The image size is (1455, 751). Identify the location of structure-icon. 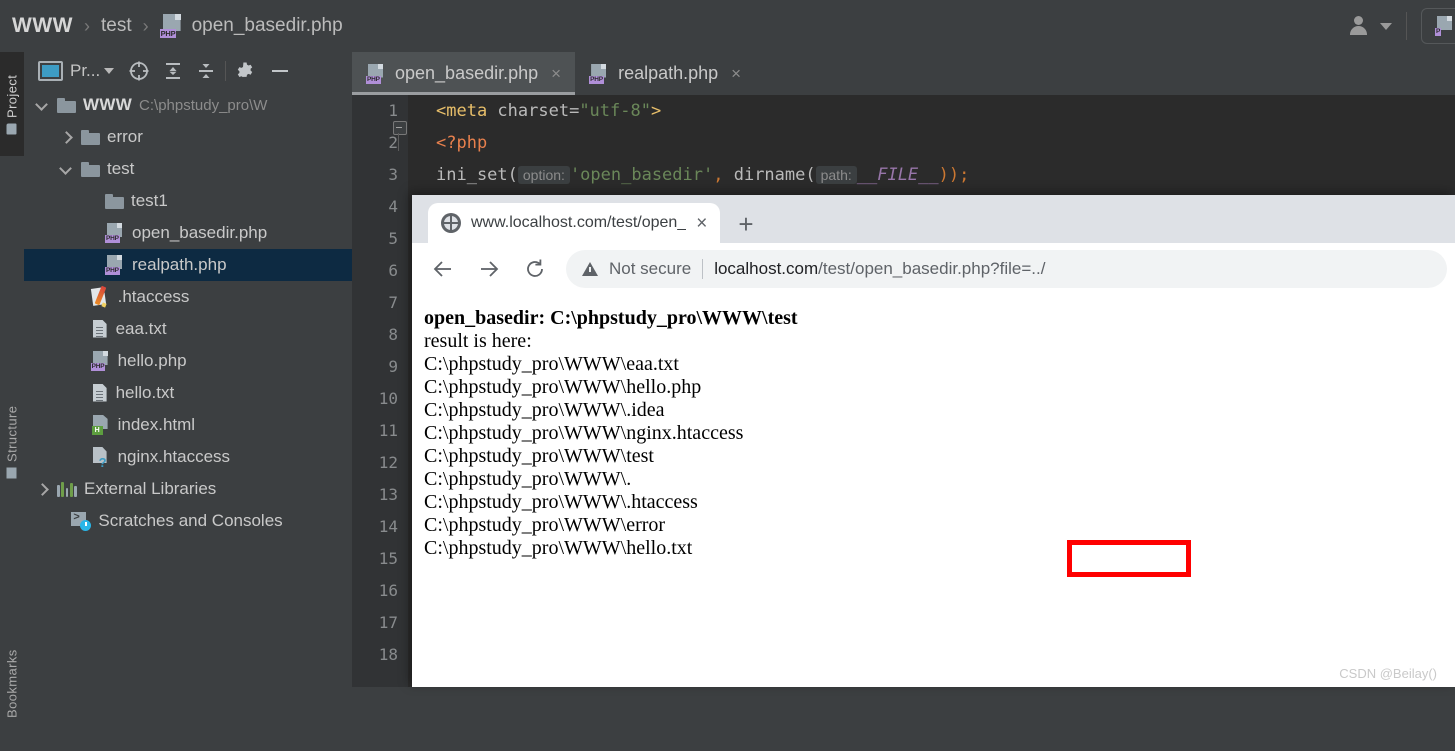
(12, 473).